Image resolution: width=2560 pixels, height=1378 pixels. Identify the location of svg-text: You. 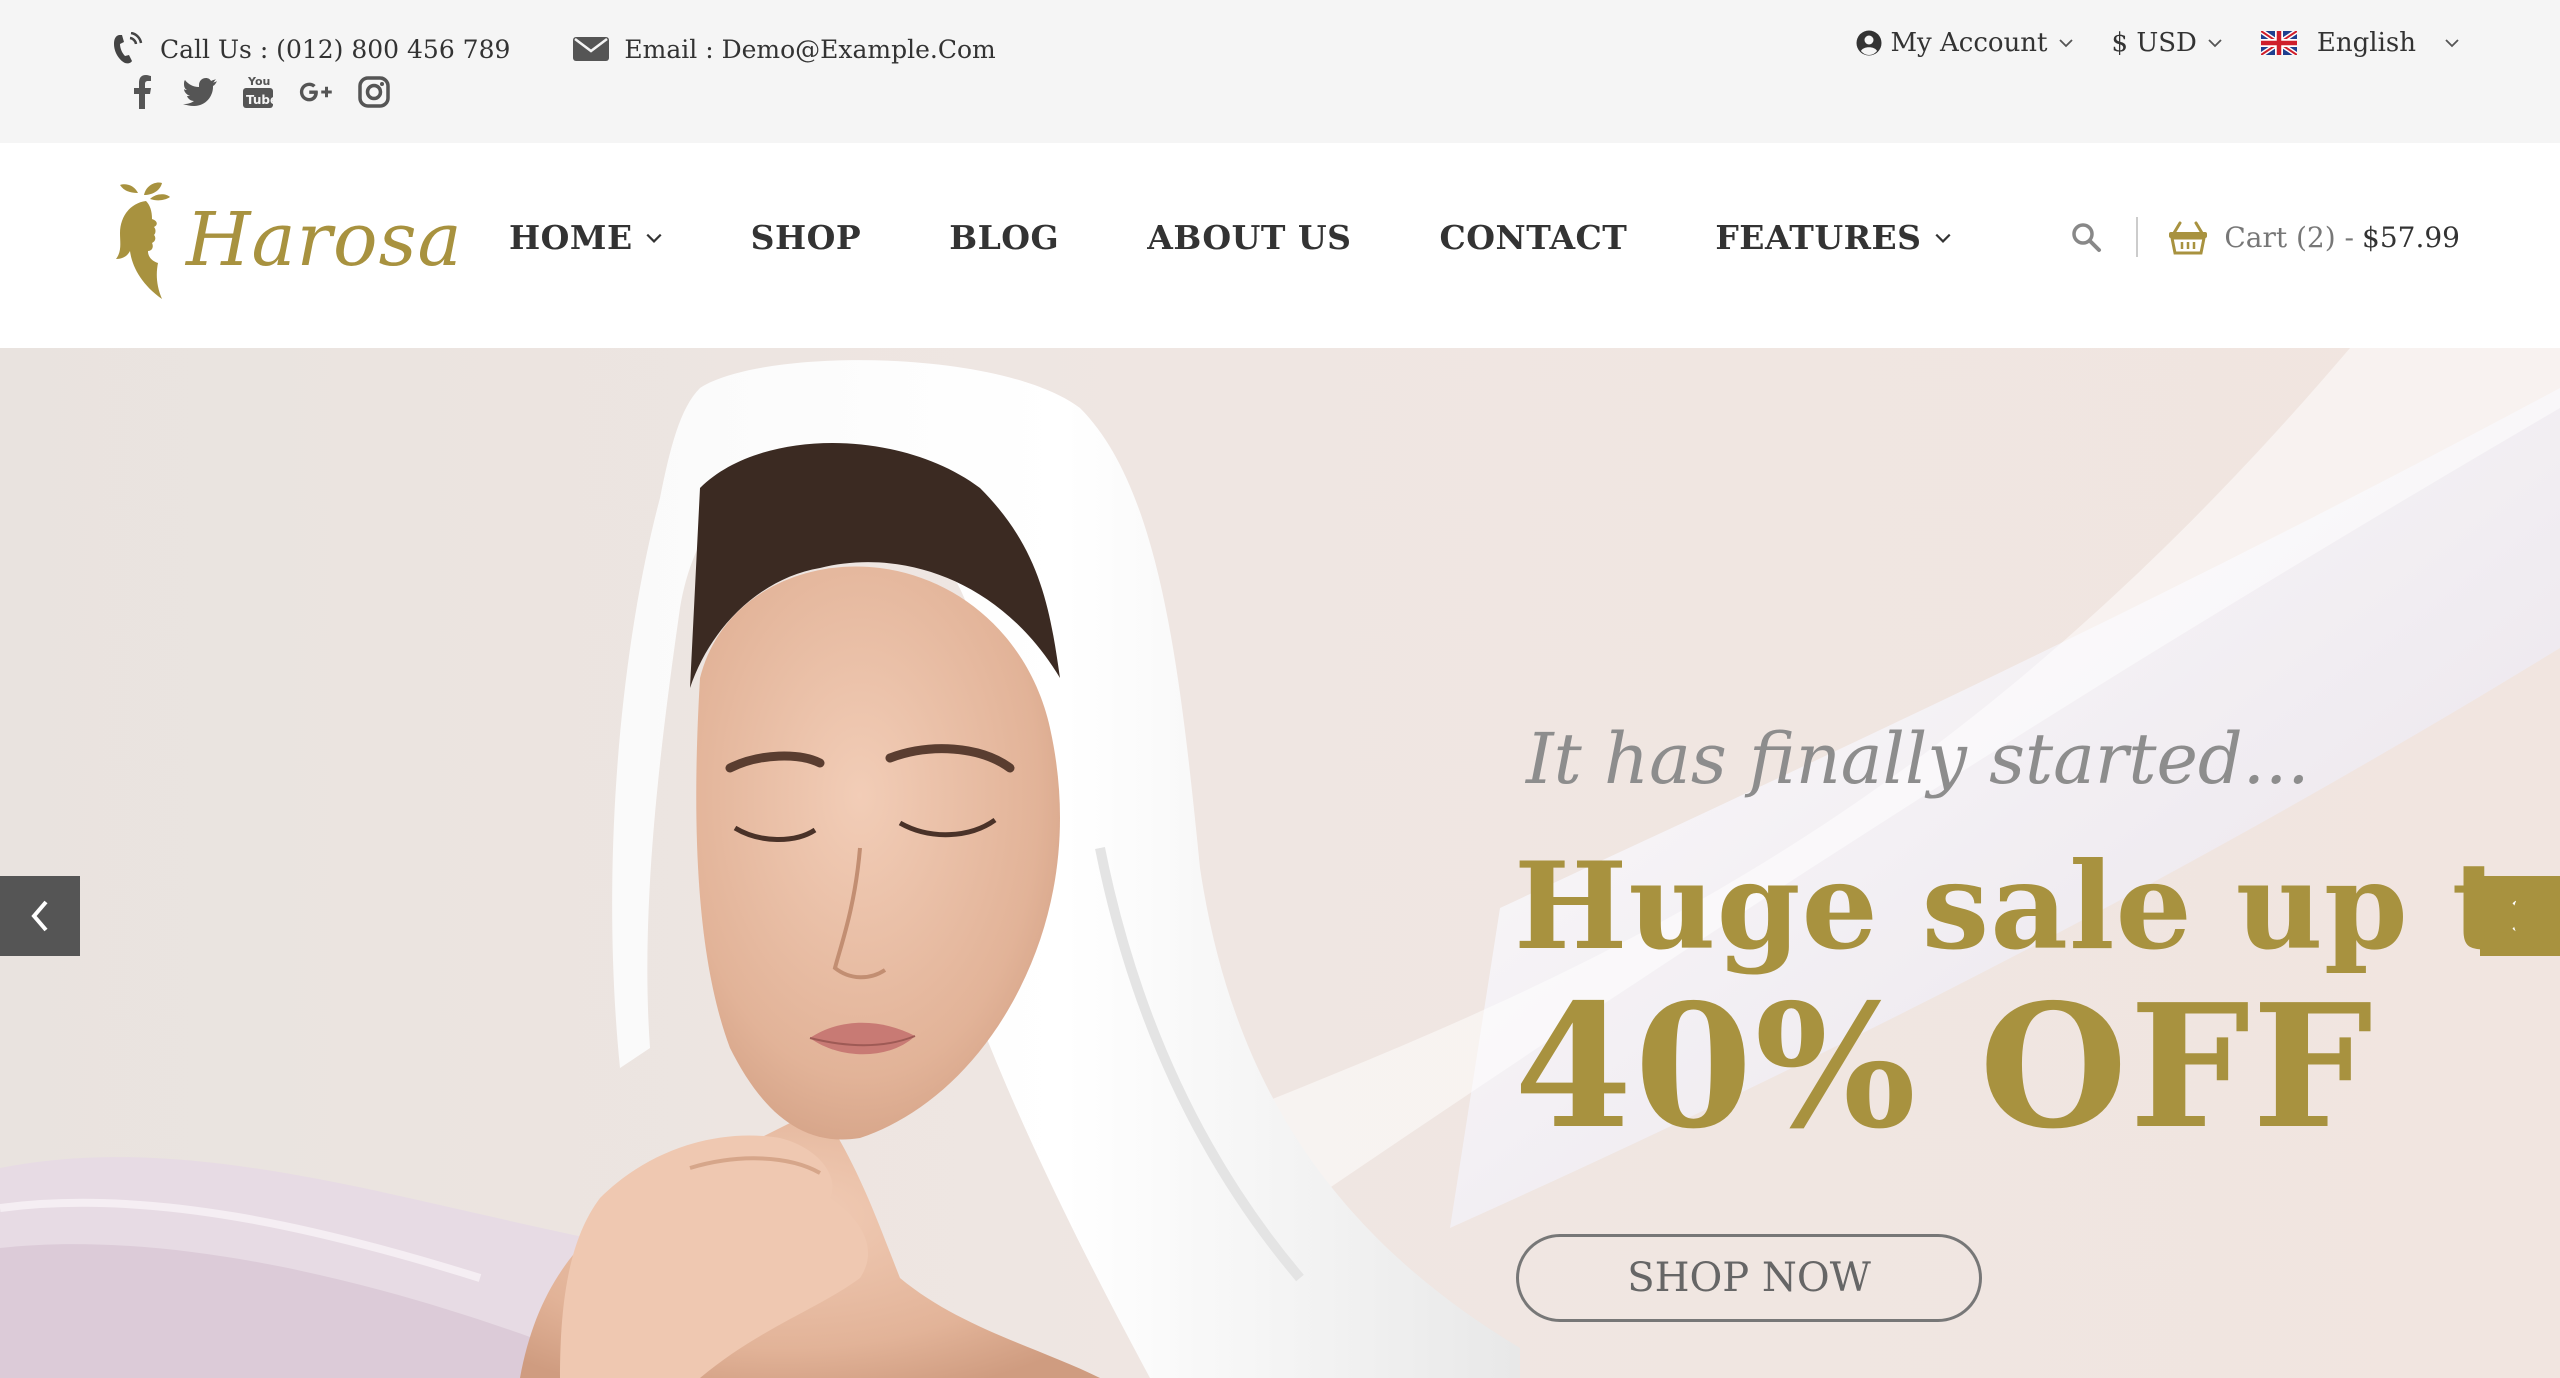
(258, 81).